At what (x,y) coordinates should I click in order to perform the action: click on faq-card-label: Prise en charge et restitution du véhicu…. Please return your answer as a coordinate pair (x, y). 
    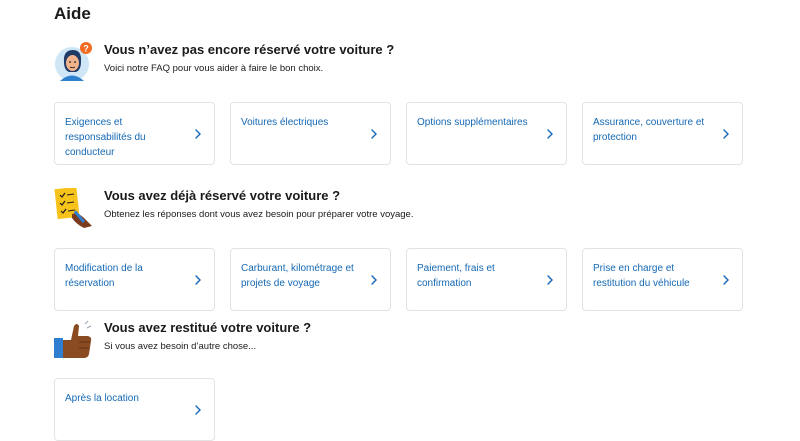
    Looking at the image, I should click on (641, 276).